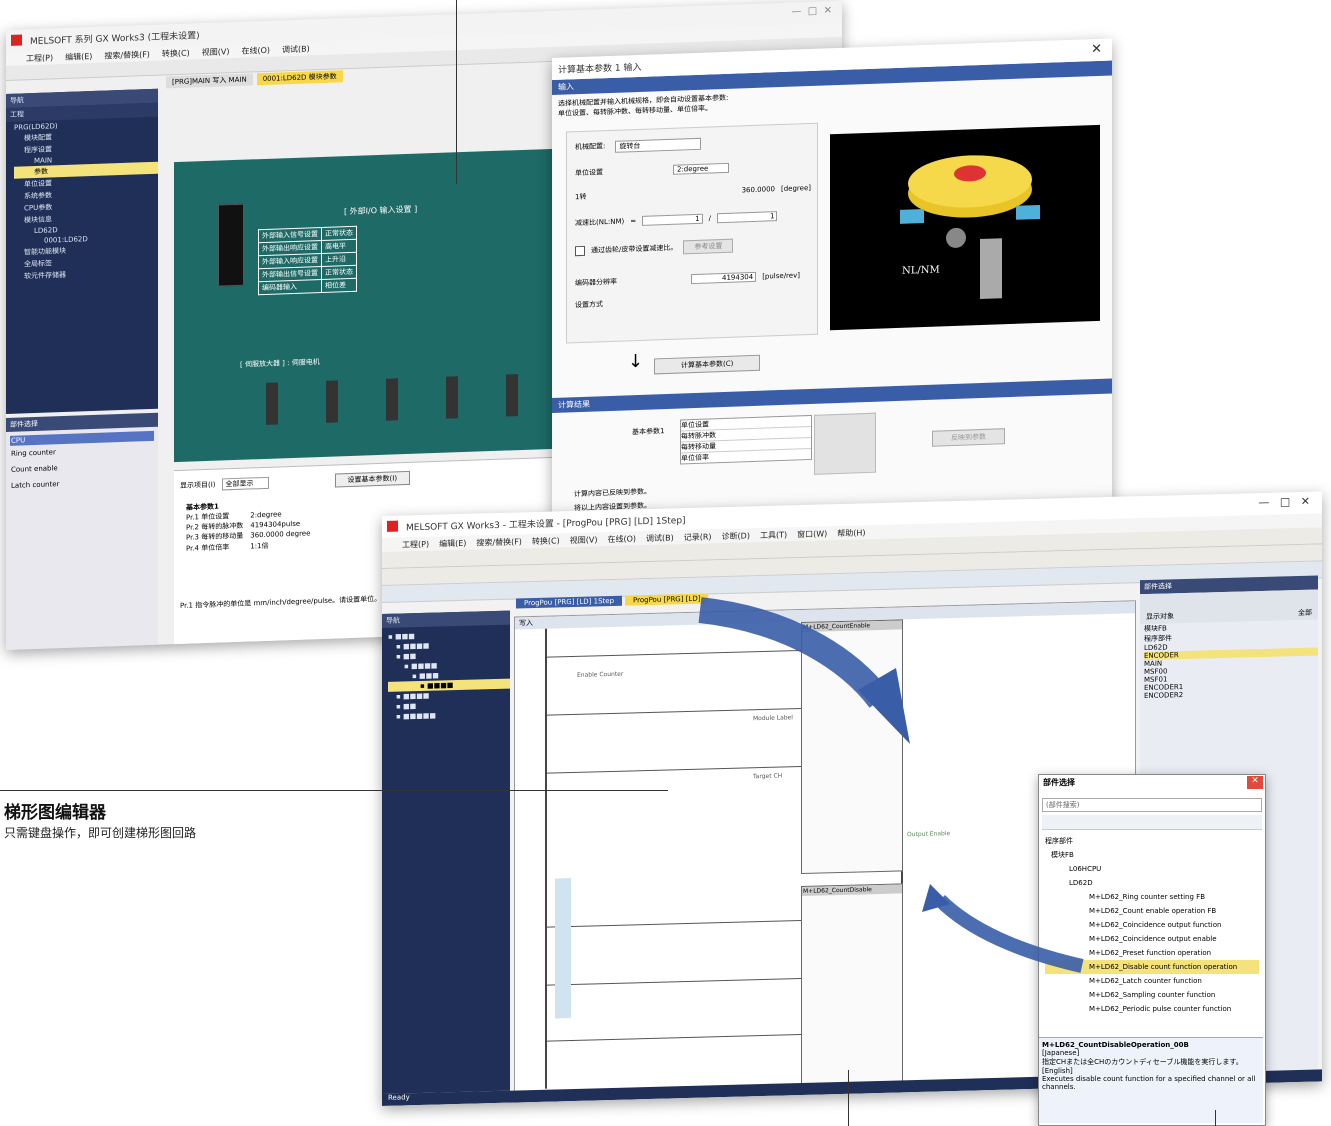 This screenshot has height=1126, width=1331. I want to click on fb-item: M+LD62_Ring counter setting FB, so click(1152, 897).